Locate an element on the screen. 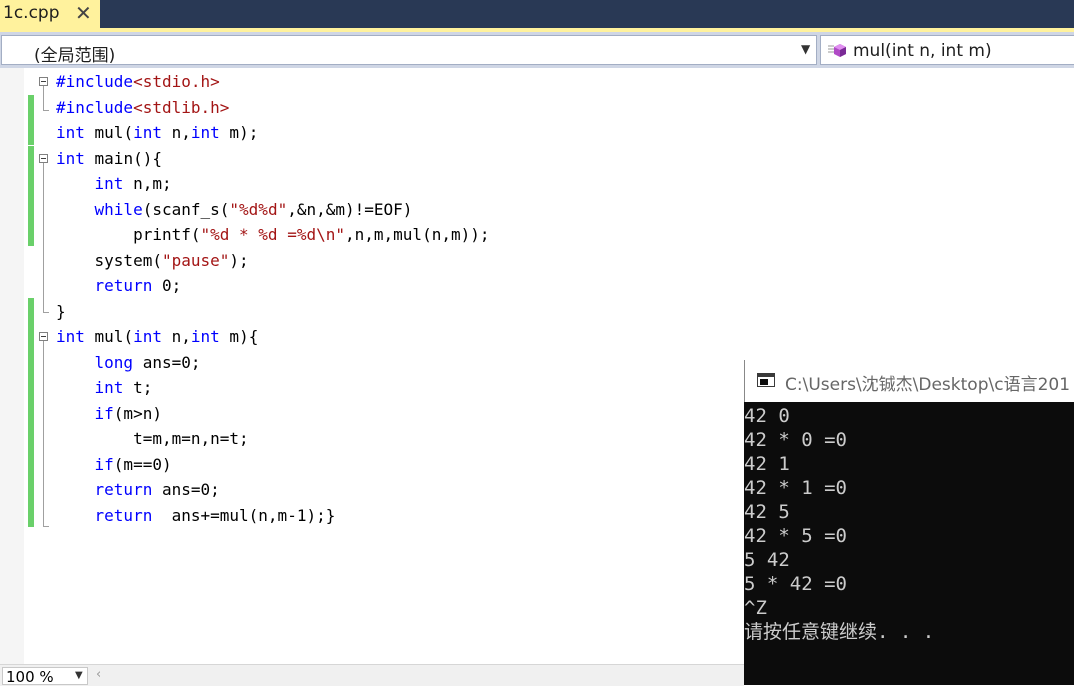  document-tabstrip: 1c.cpp ✕ is located at coordinates (537, 14).